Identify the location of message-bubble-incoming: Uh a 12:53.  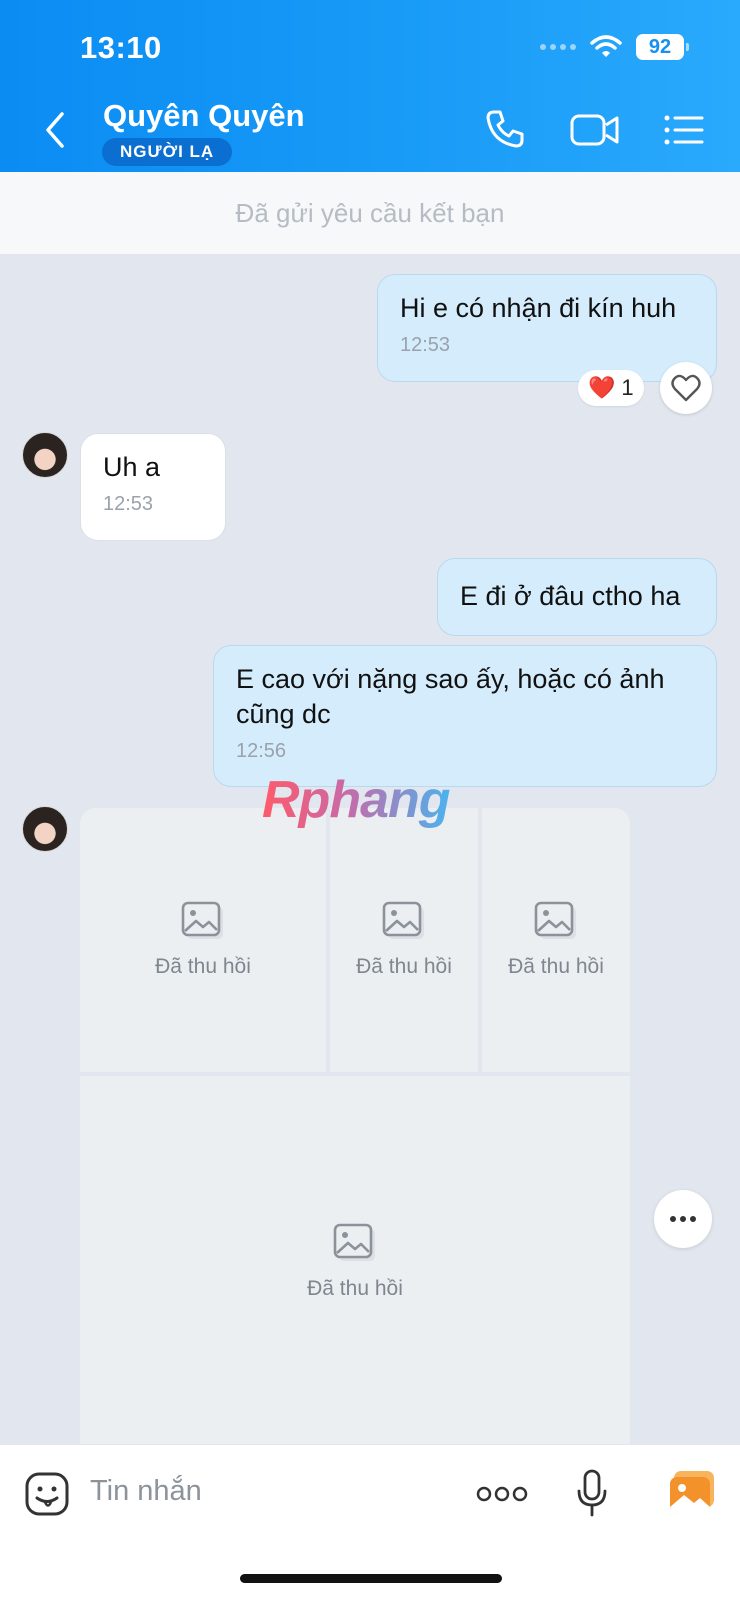
(153, 487).